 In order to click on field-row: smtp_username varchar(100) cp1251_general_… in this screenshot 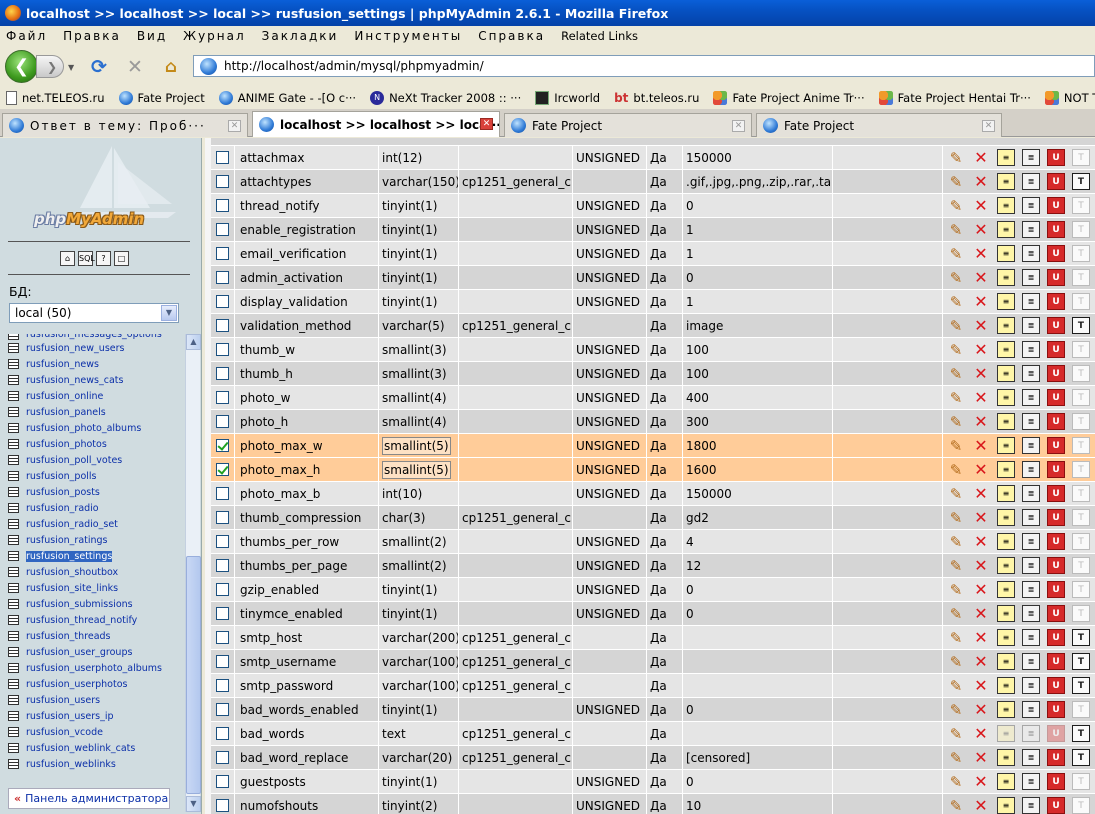, I will do `click(653, 661)`.